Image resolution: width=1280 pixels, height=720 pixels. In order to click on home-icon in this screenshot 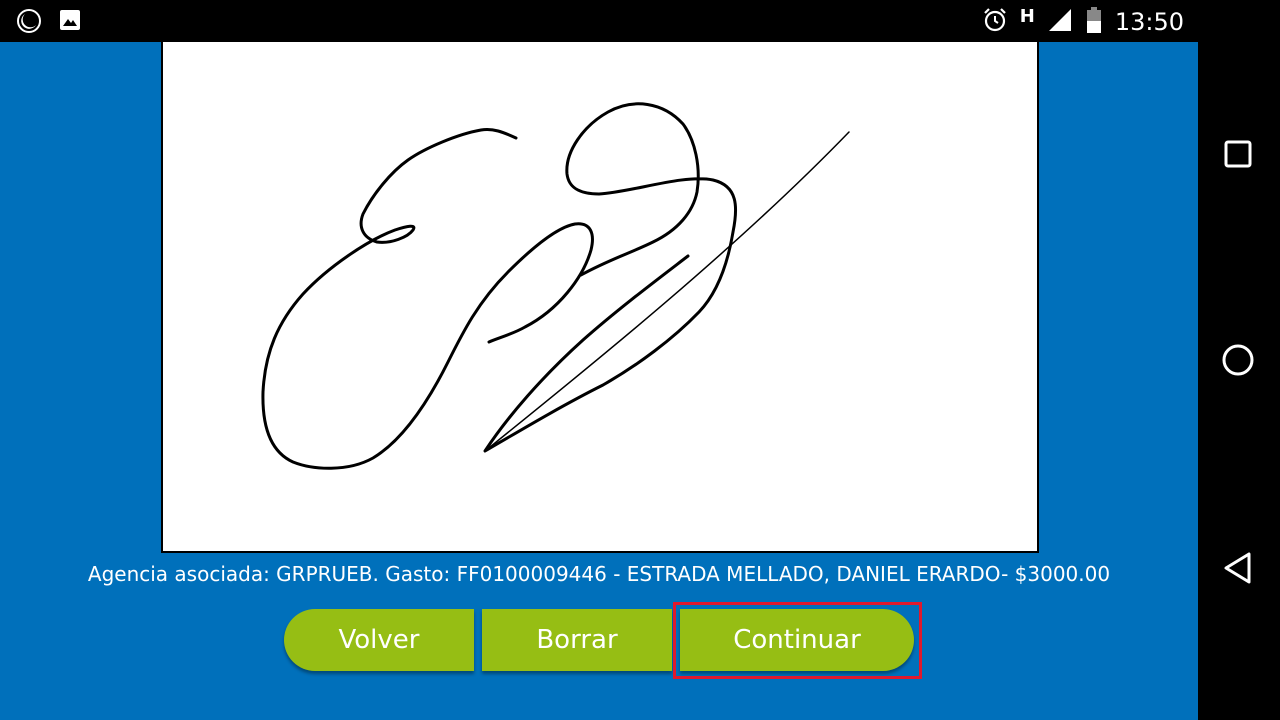, I will do `click(1238, 360)`.